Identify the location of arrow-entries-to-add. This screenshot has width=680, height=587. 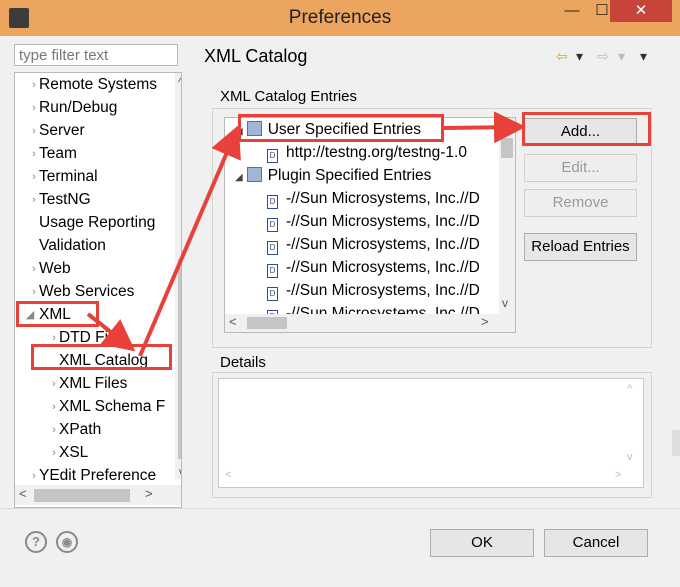
(484, 127).